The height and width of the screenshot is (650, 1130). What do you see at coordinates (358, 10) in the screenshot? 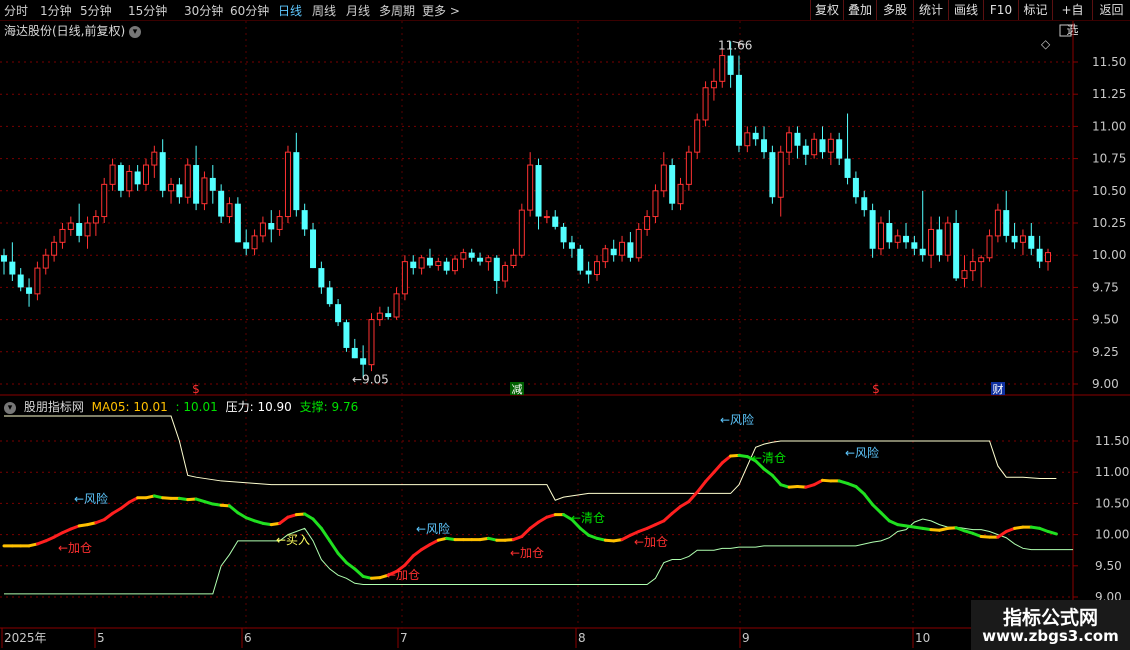
I see `period-tab-8: 月线` at bounding box center [358, 10].